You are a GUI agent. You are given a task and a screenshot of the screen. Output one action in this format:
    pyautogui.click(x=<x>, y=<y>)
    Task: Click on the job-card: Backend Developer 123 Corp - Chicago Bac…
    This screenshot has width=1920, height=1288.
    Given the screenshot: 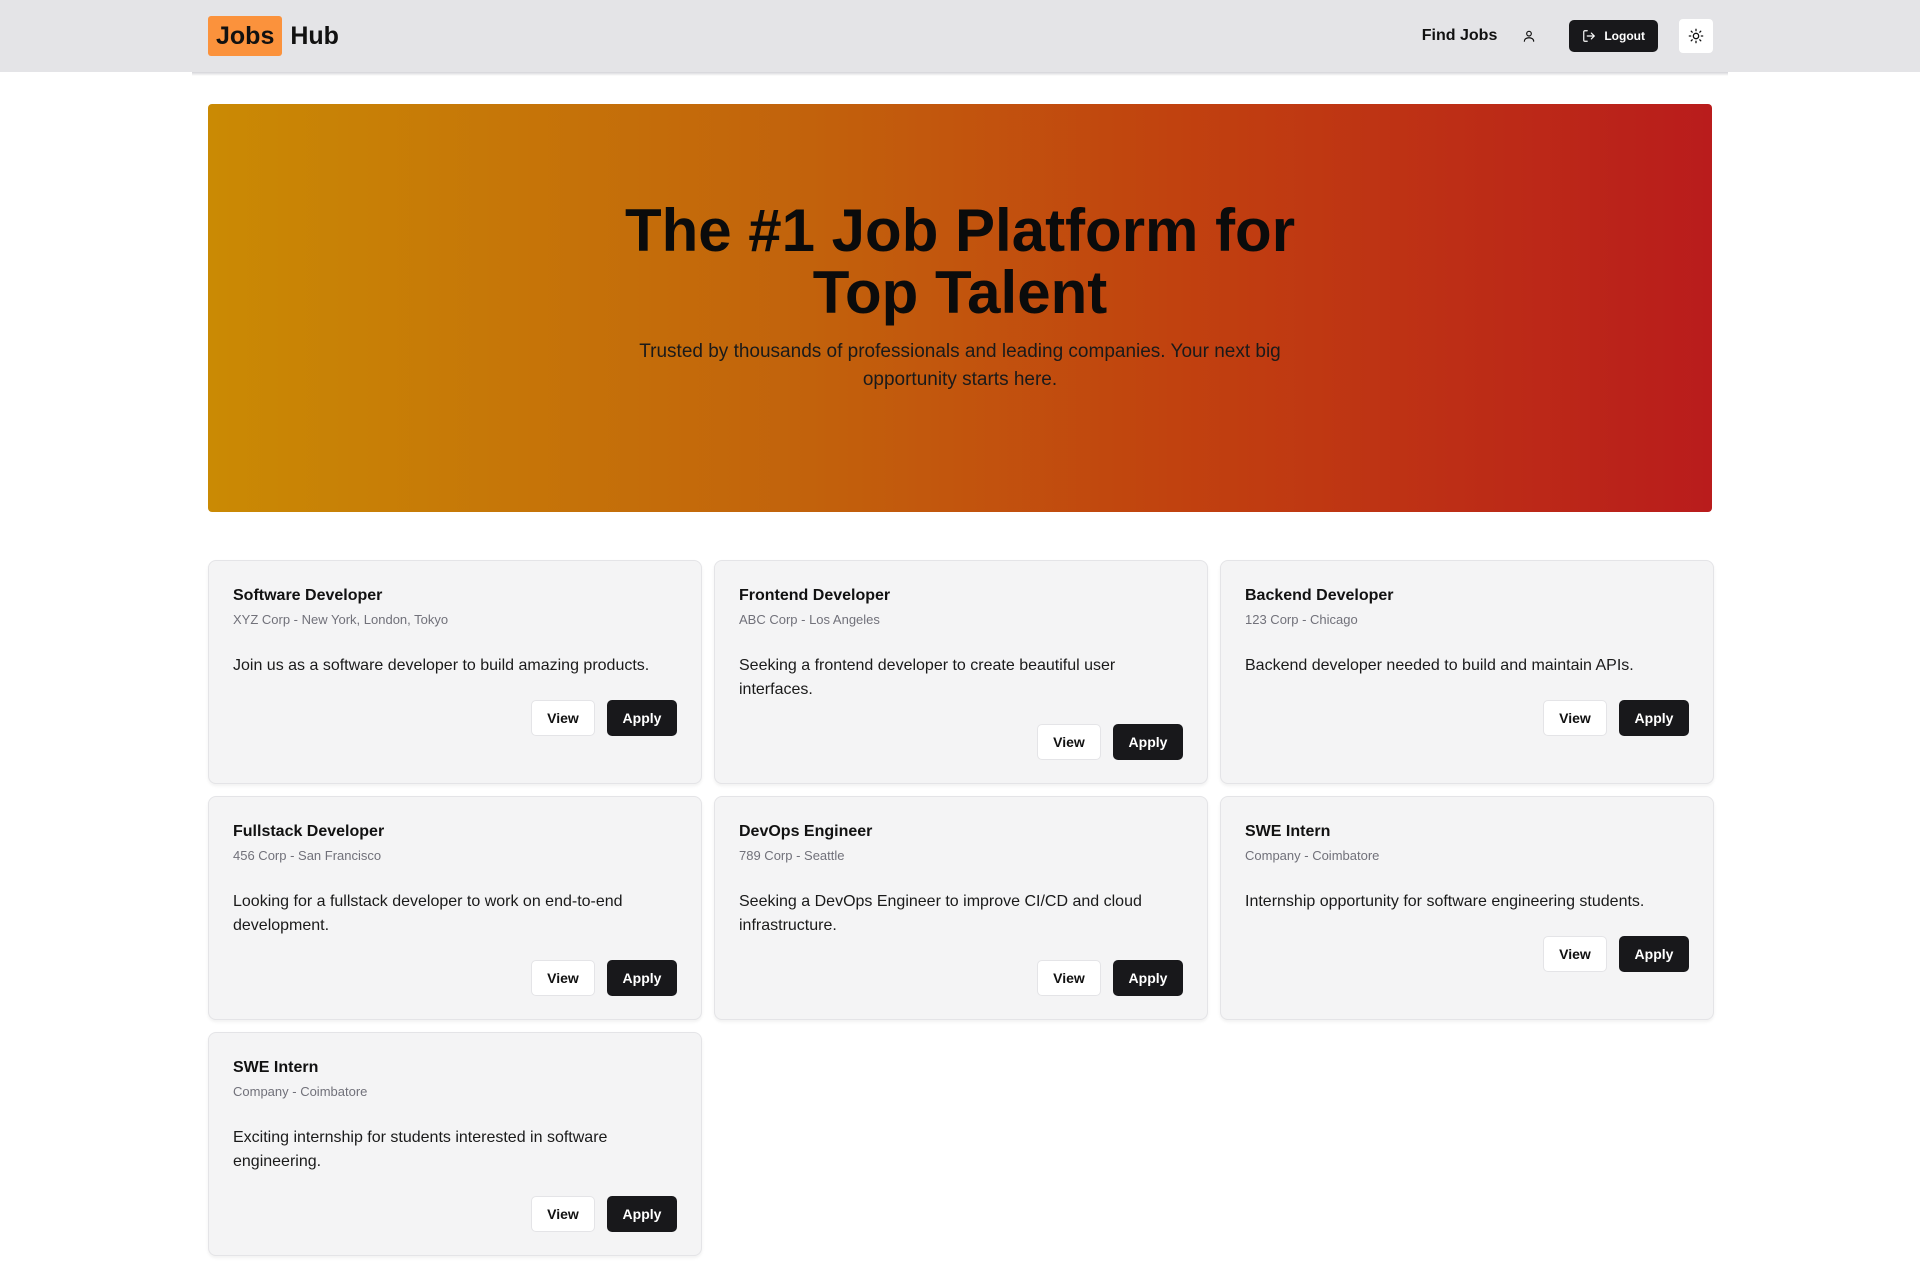 What is the action you would take?
    pyautogui.click(x=1467, y=672)
    